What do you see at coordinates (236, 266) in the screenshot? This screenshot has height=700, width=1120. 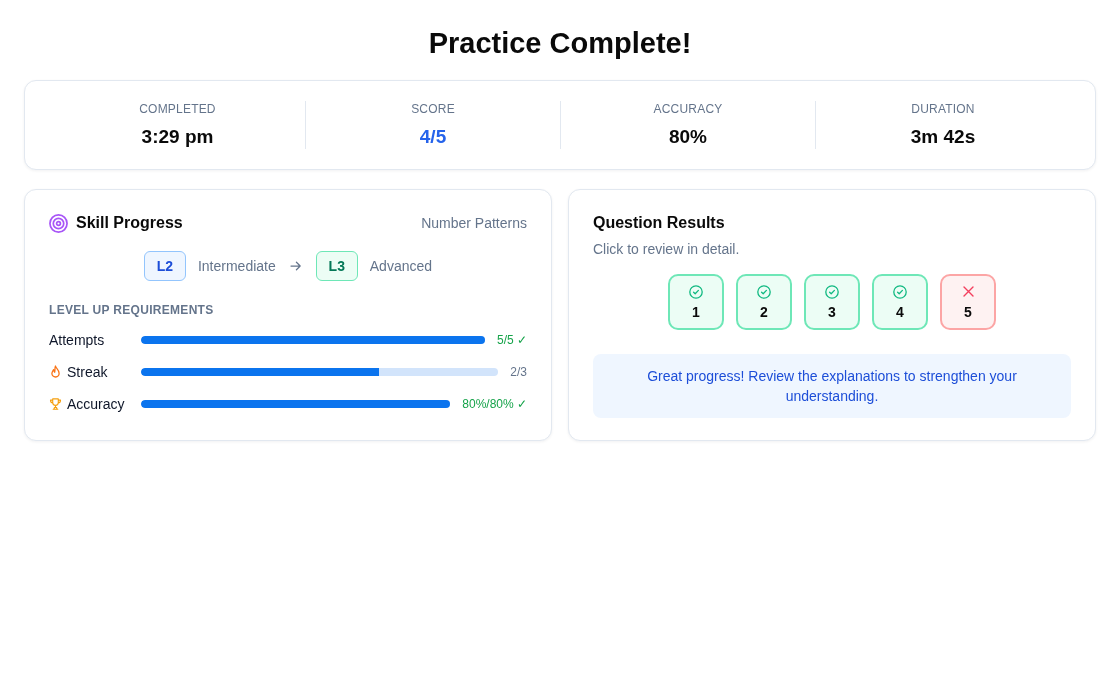 I see `level-name: Intermediate` at bounding box center [236, 266].